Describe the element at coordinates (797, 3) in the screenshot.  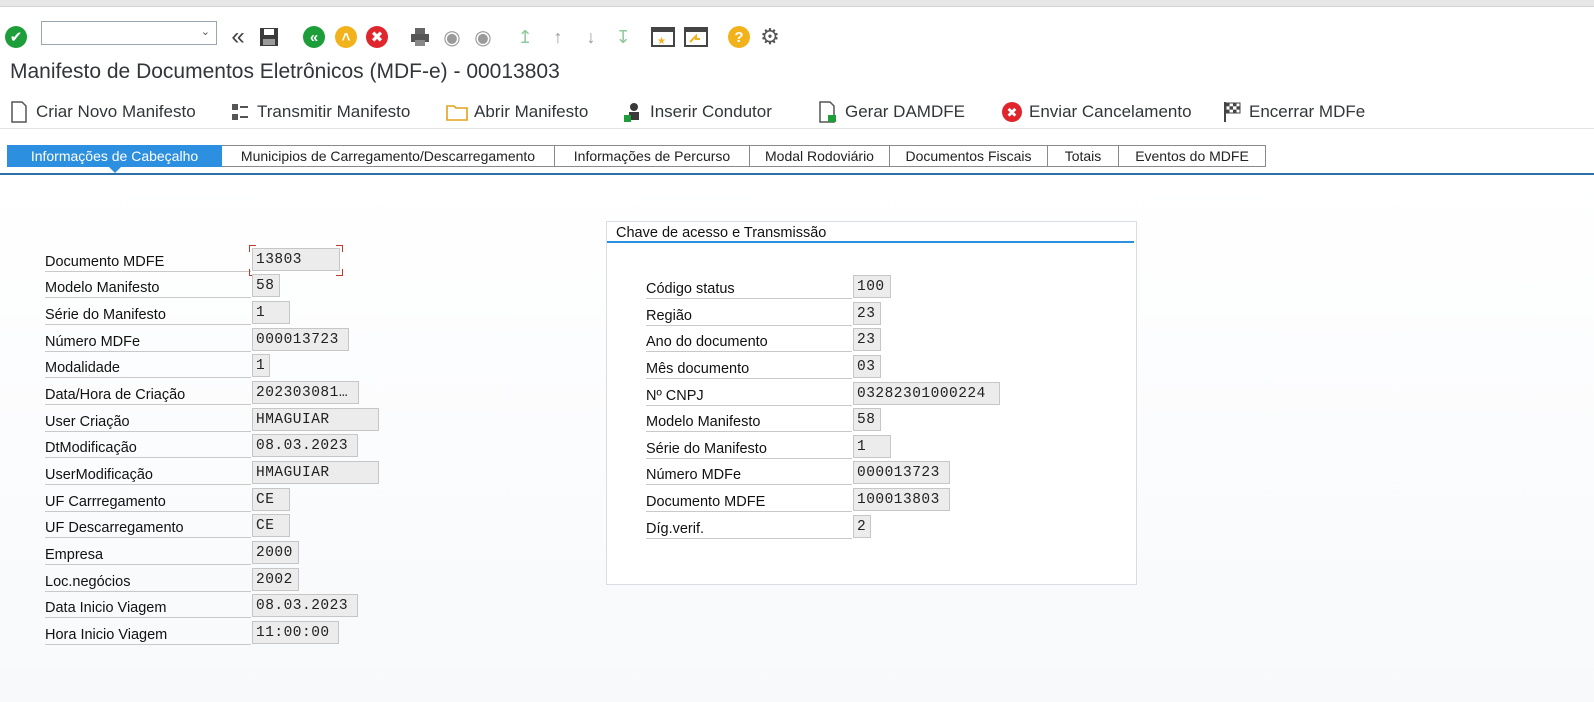
I see `window-top-border` at that location.